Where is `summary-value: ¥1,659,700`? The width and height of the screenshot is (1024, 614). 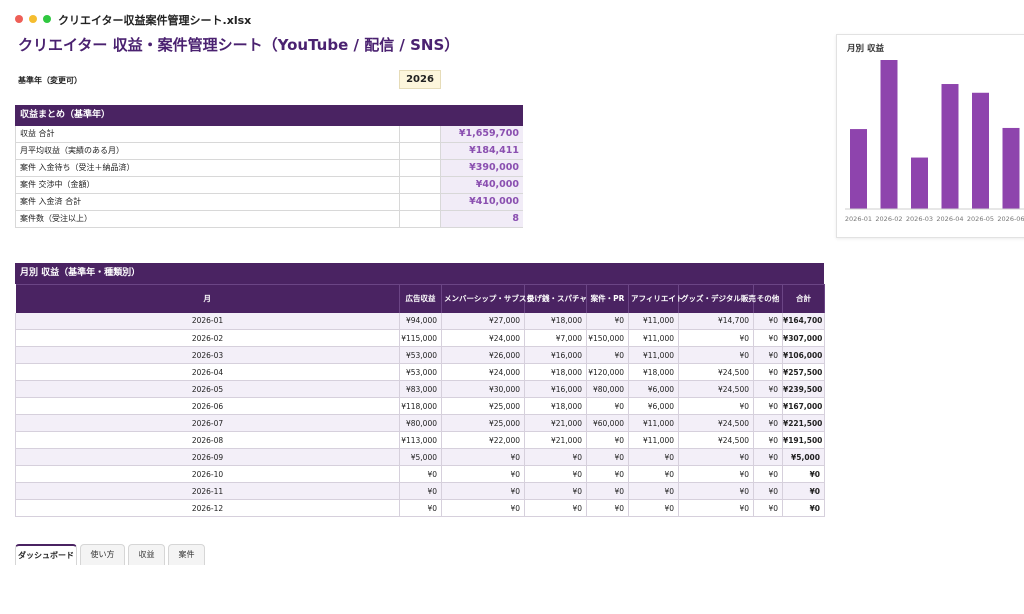 summary-value: ¥1,659,700 is located at coordinates (482, 134).